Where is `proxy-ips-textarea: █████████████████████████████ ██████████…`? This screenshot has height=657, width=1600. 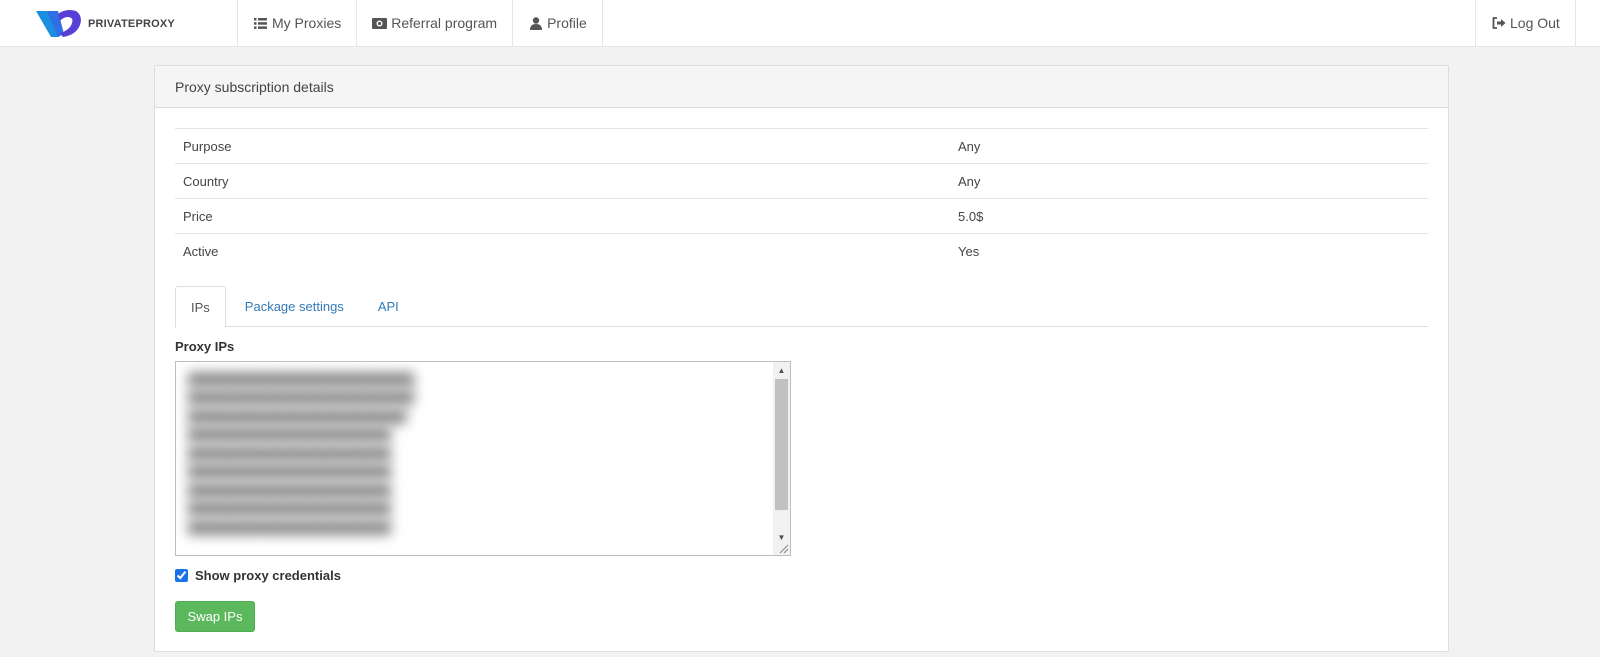 proxy-ips-textarea: █████████████████████████████ ██████████… is located at coordinates (483, 458).